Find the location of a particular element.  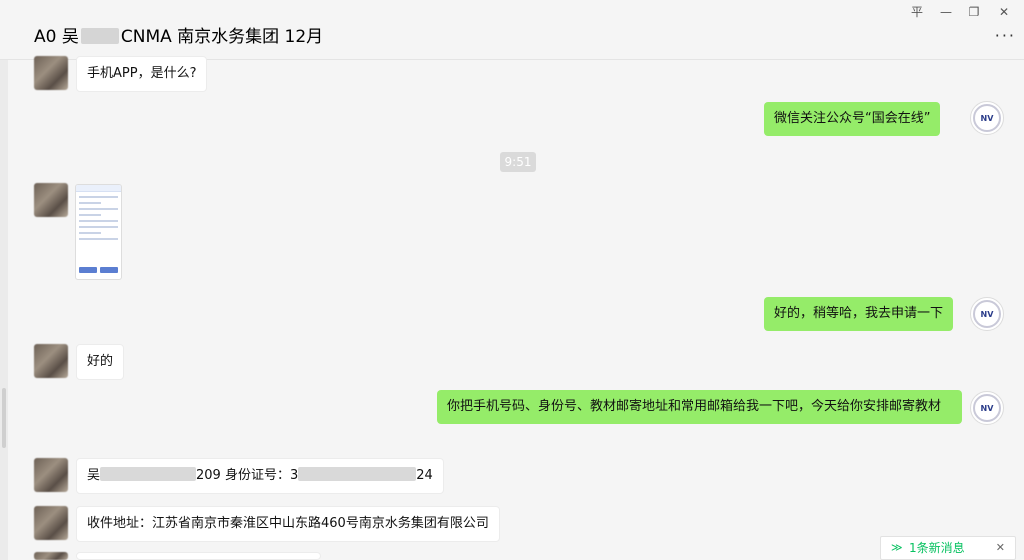

chat-title: A0 吴 CNMA 南京水务集团 12月 is located at coordinates (178, 34).